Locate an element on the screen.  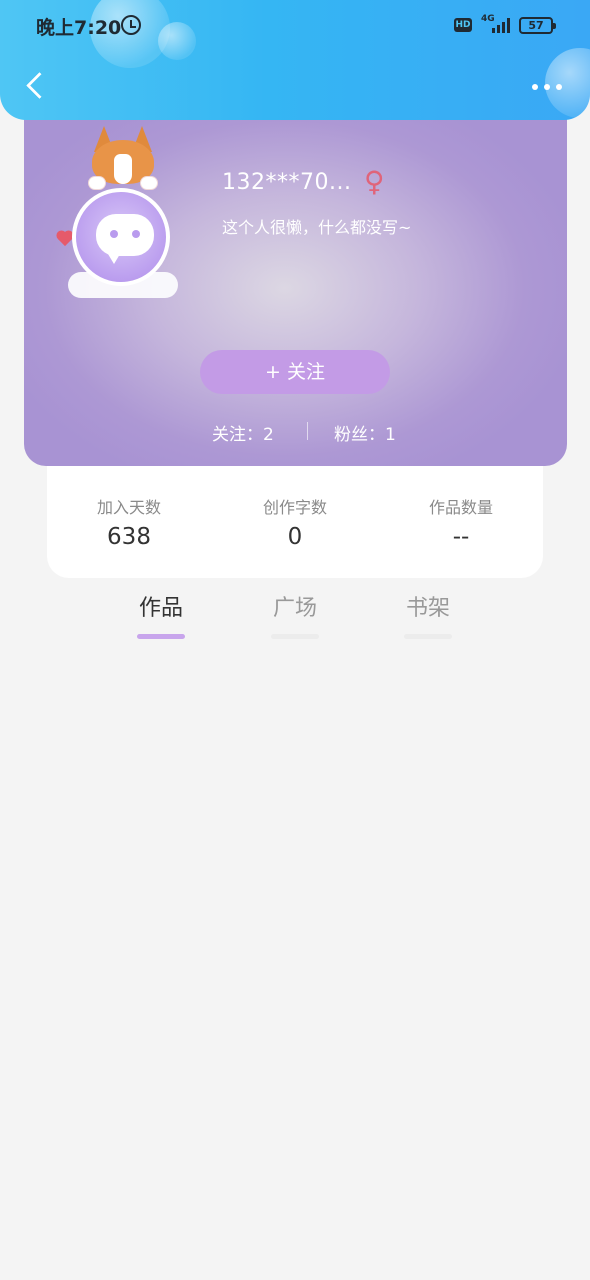
tab-label: 作品 is located at coordinates (160, 608).